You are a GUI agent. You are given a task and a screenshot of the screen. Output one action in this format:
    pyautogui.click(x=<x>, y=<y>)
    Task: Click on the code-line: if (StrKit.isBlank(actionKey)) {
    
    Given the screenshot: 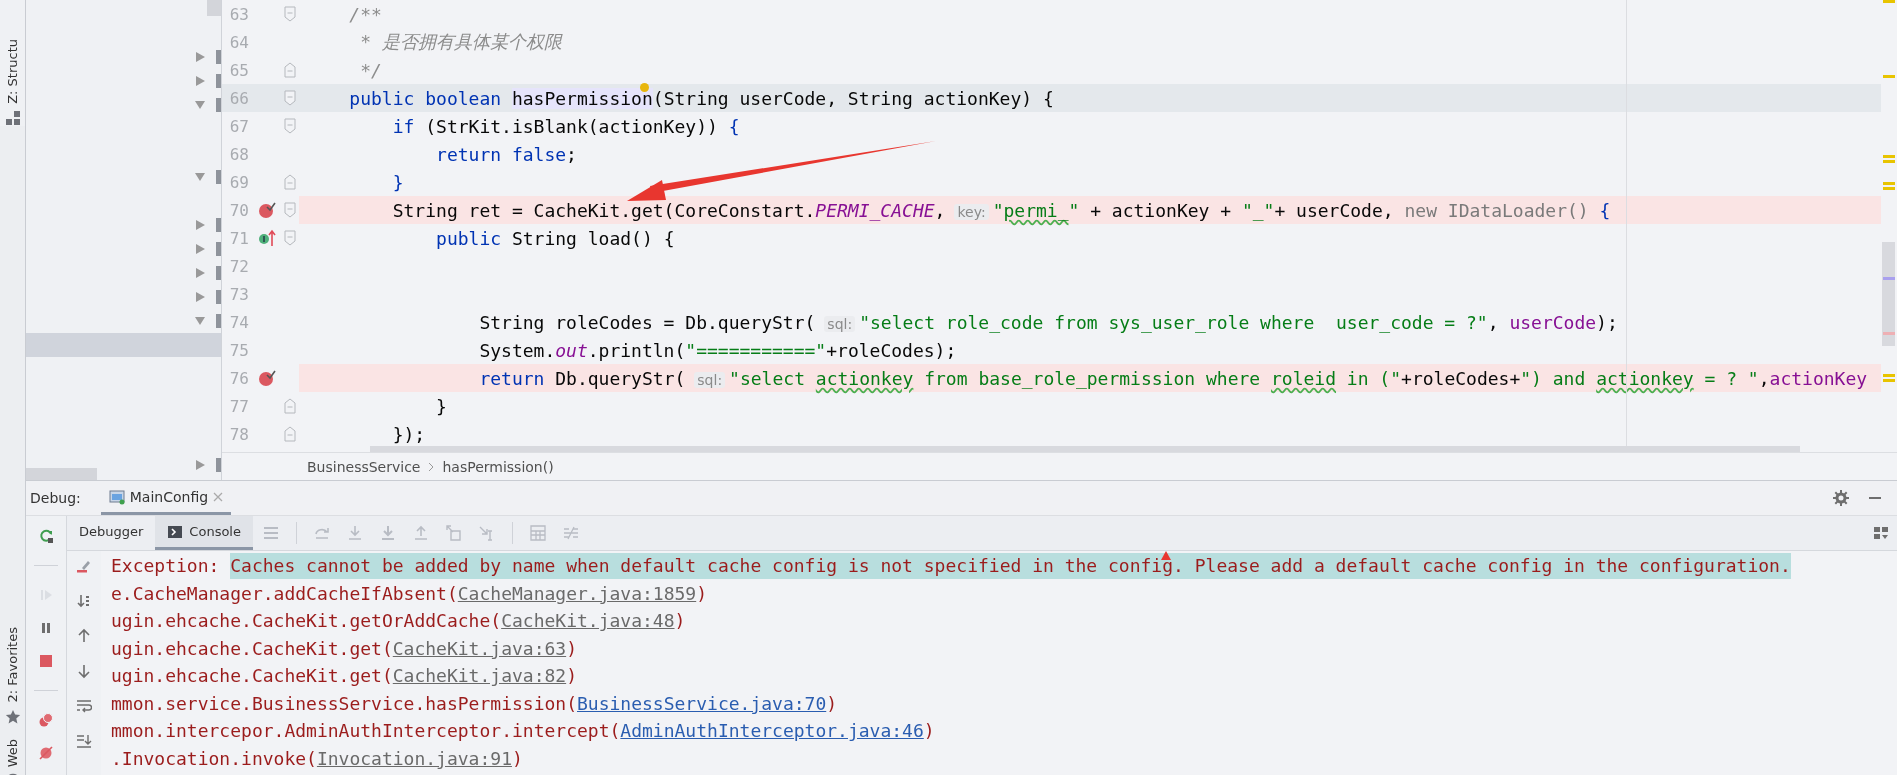 What is the action you would take?
    pyautogui.click(x=565, y=126)
    